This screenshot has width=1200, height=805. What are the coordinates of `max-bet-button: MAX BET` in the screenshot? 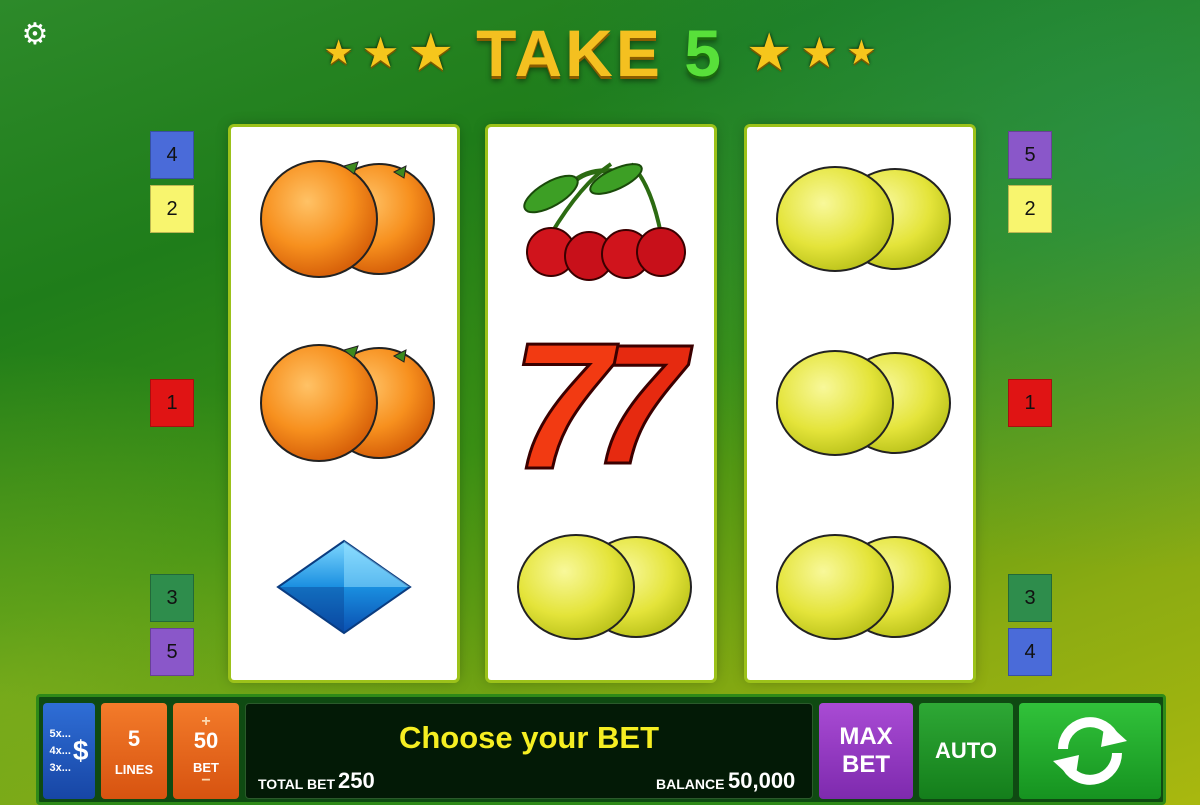 It's located at (866, 751).